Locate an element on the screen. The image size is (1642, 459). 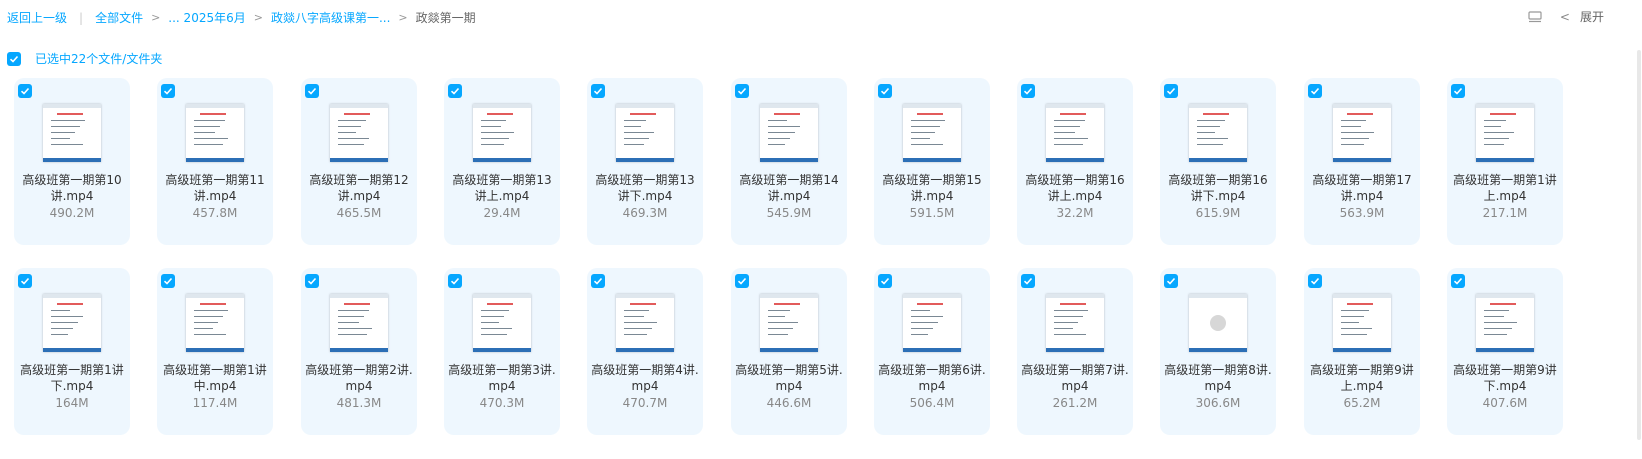
file-card: 高级班第一期第3讲.mp4 470.3M is located at coordinates (502, 351).